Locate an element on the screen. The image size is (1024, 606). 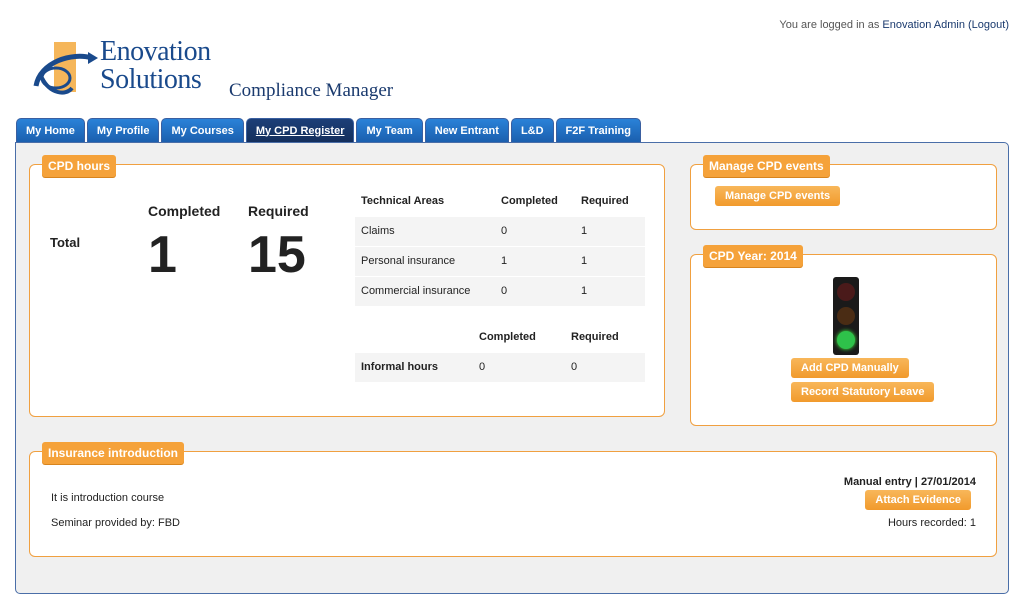
area-name: Personal insurance is located at coordinates (425, 260).